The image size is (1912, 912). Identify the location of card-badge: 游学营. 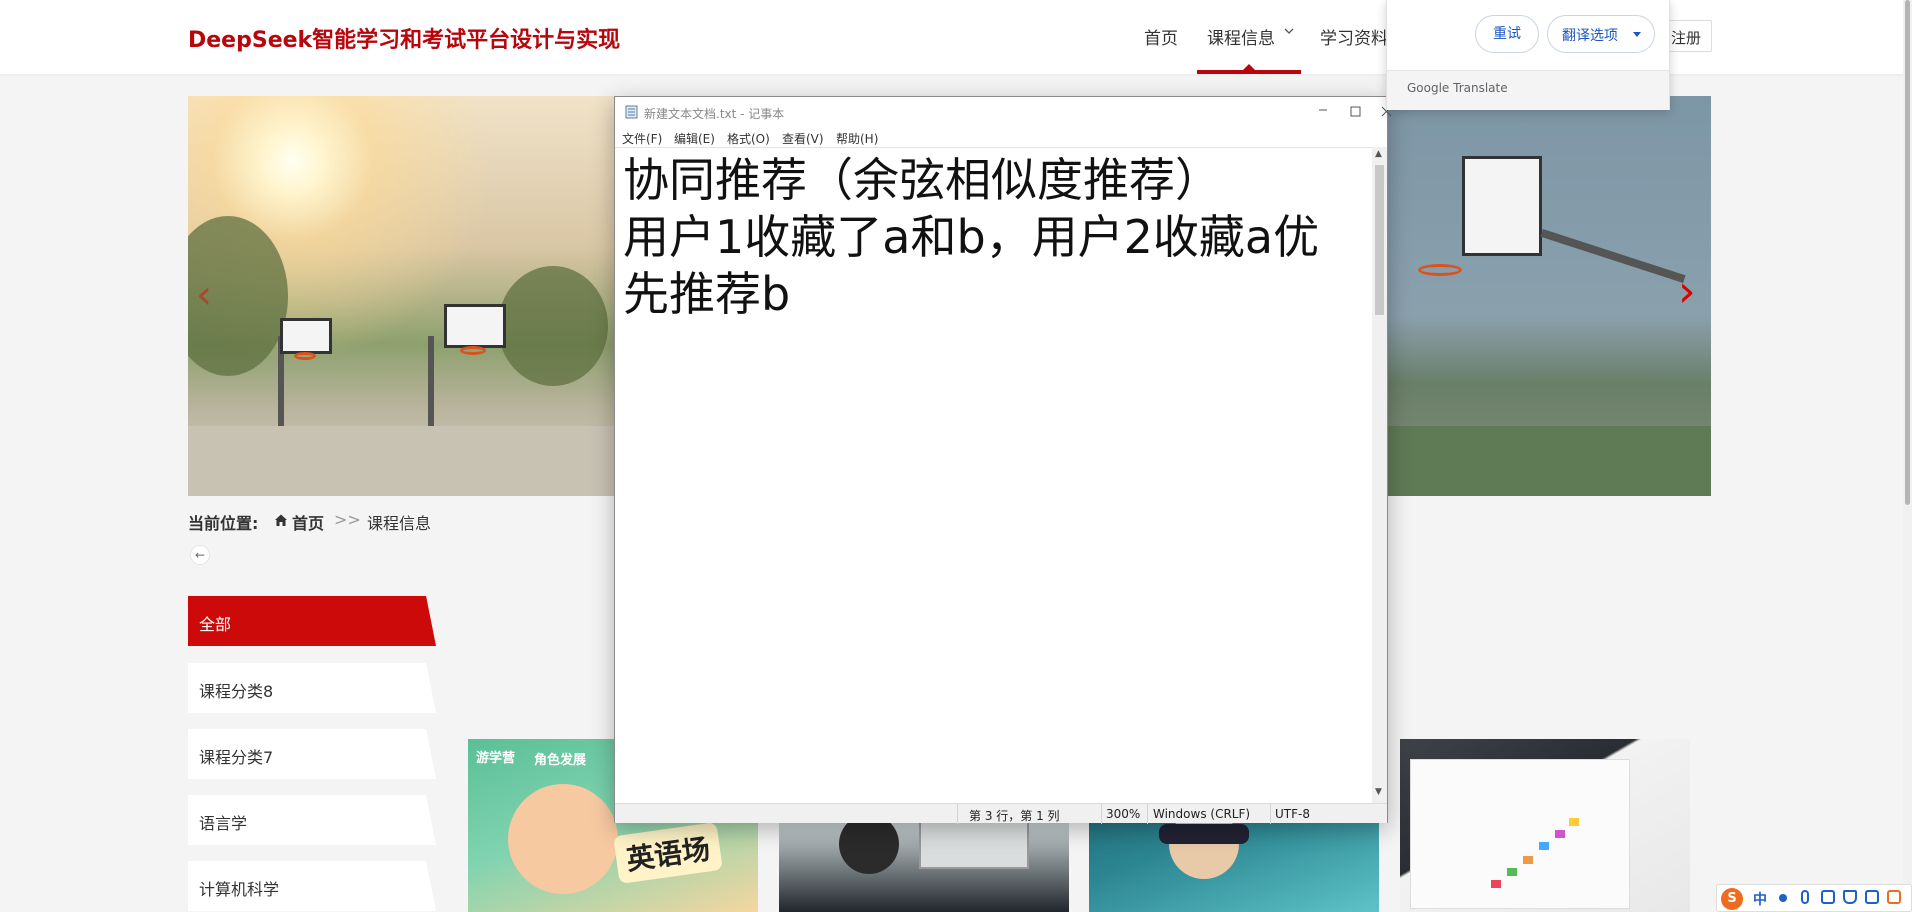
(496, 758).